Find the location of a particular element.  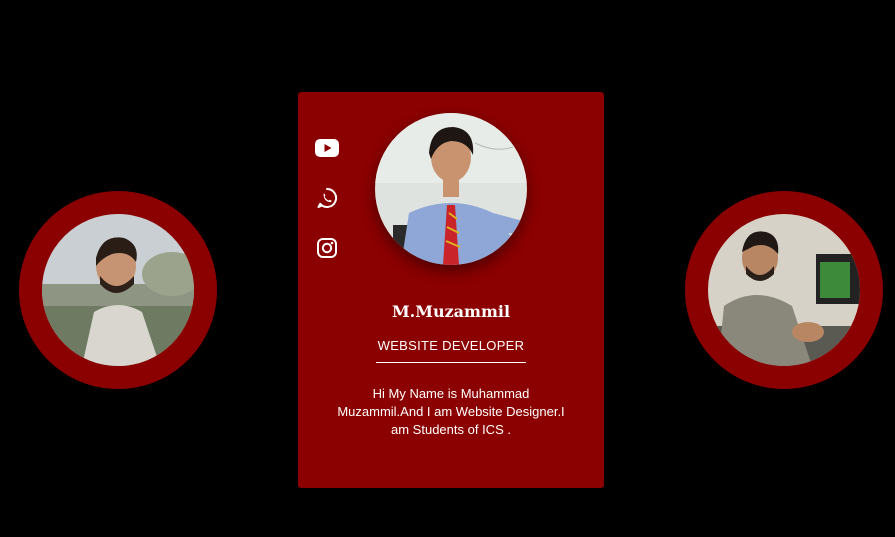

whatsapp-icon is located at coordinates (327, 198).